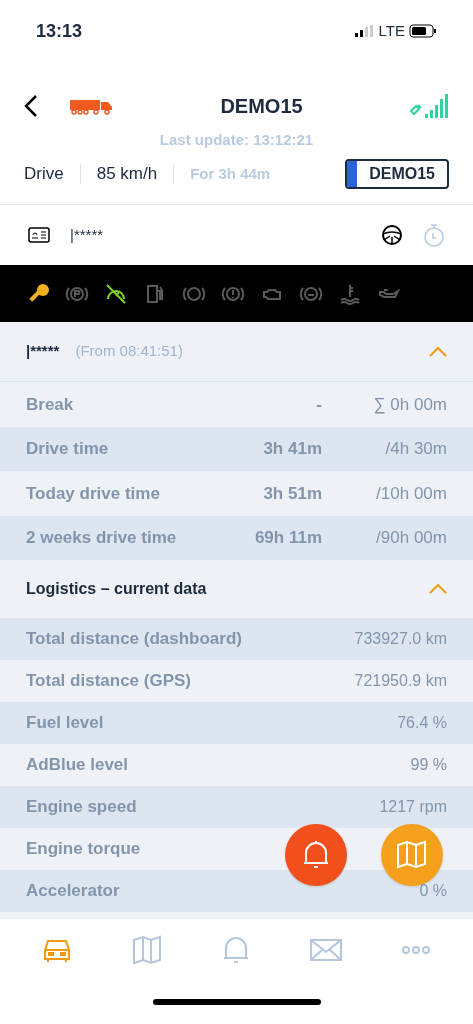 Image resolution: width=473 pixels, height=1024 pixels. What do you see at coordinates (44, 174) in the screenshot?
I see `drive-state: Drive` at bounding box center [44, 174].